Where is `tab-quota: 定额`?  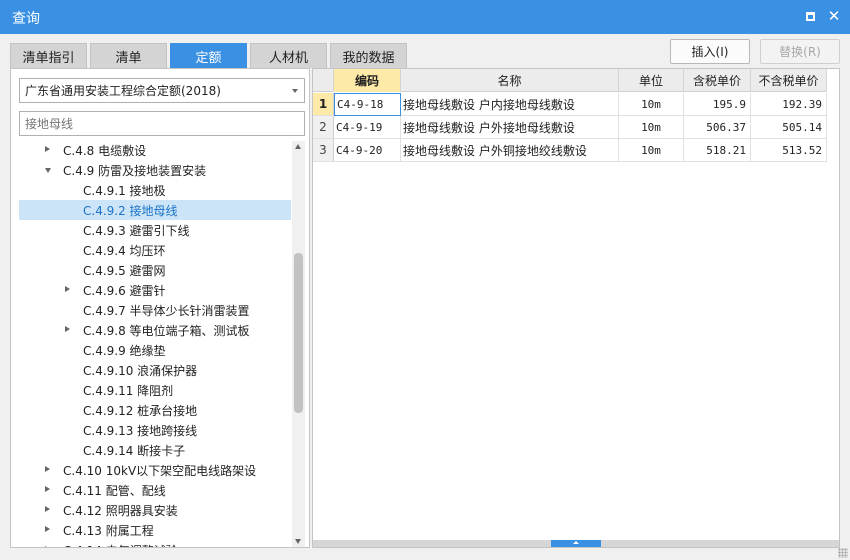
tab-quota: 定额 is located at coordinates (208, 55).